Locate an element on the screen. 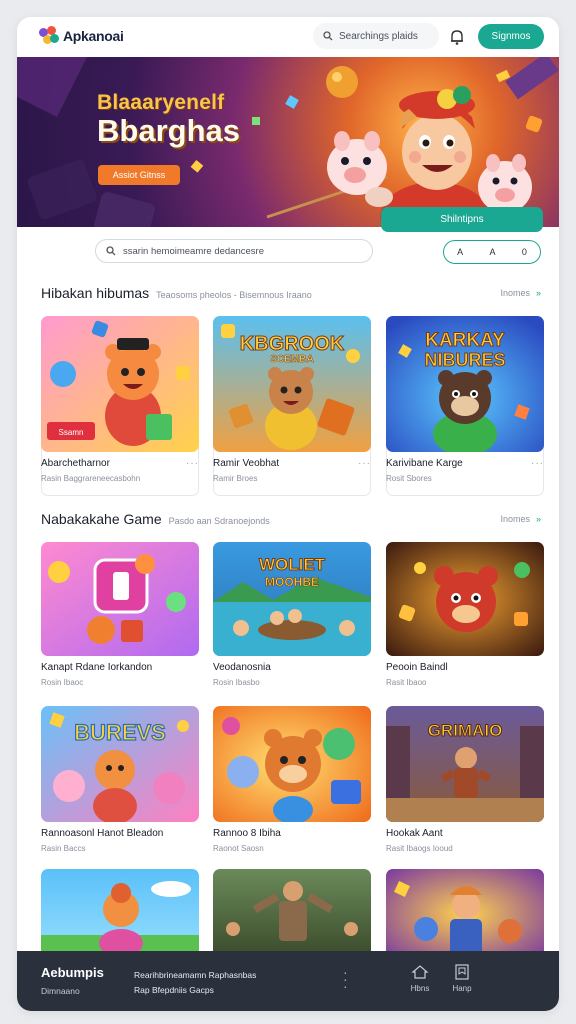 The width and height of the screenshot is (576, 1024). card-subtitle: Rosit Sbores is located at coordinates (409, 478).